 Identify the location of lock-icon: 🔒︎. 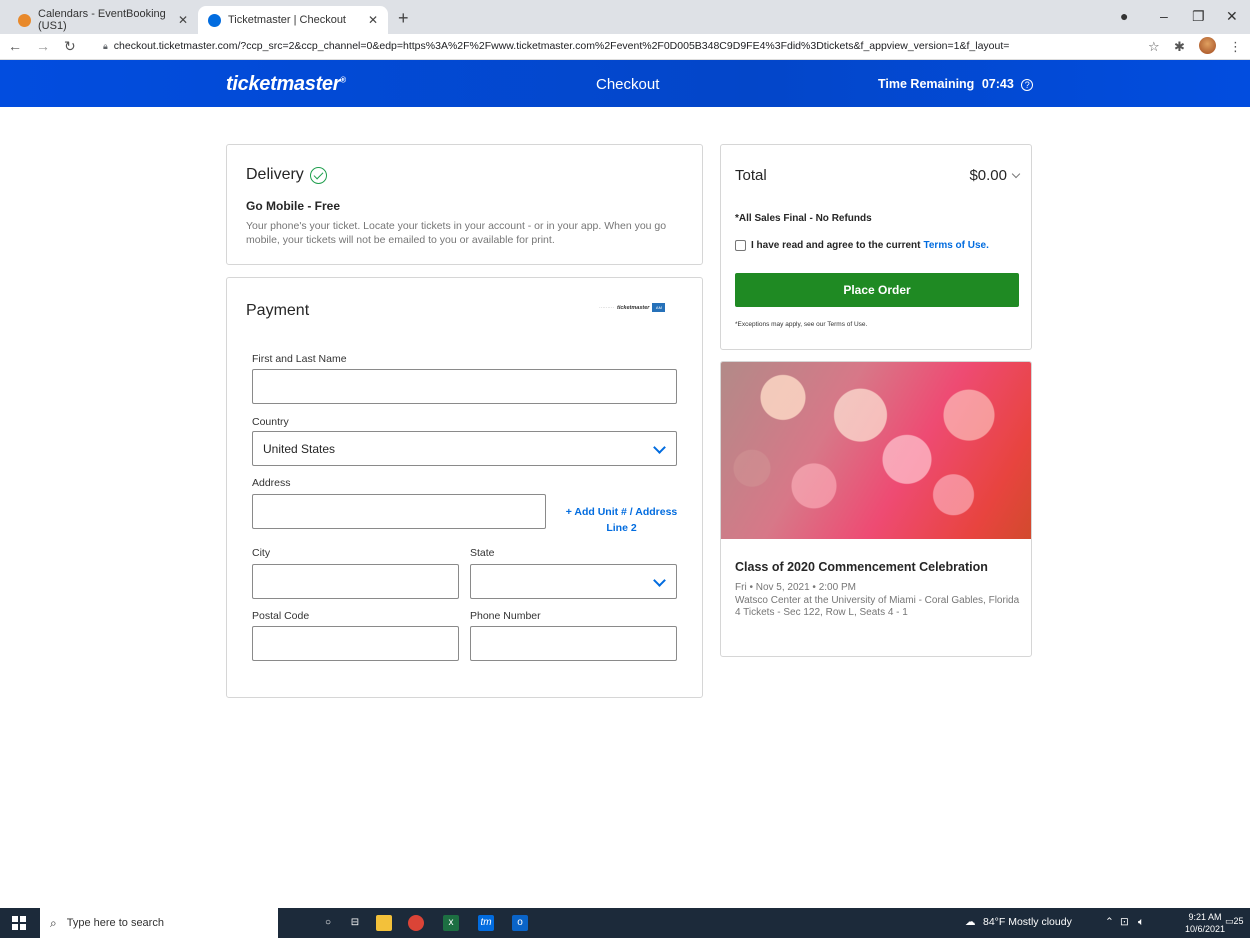
(105, 46).